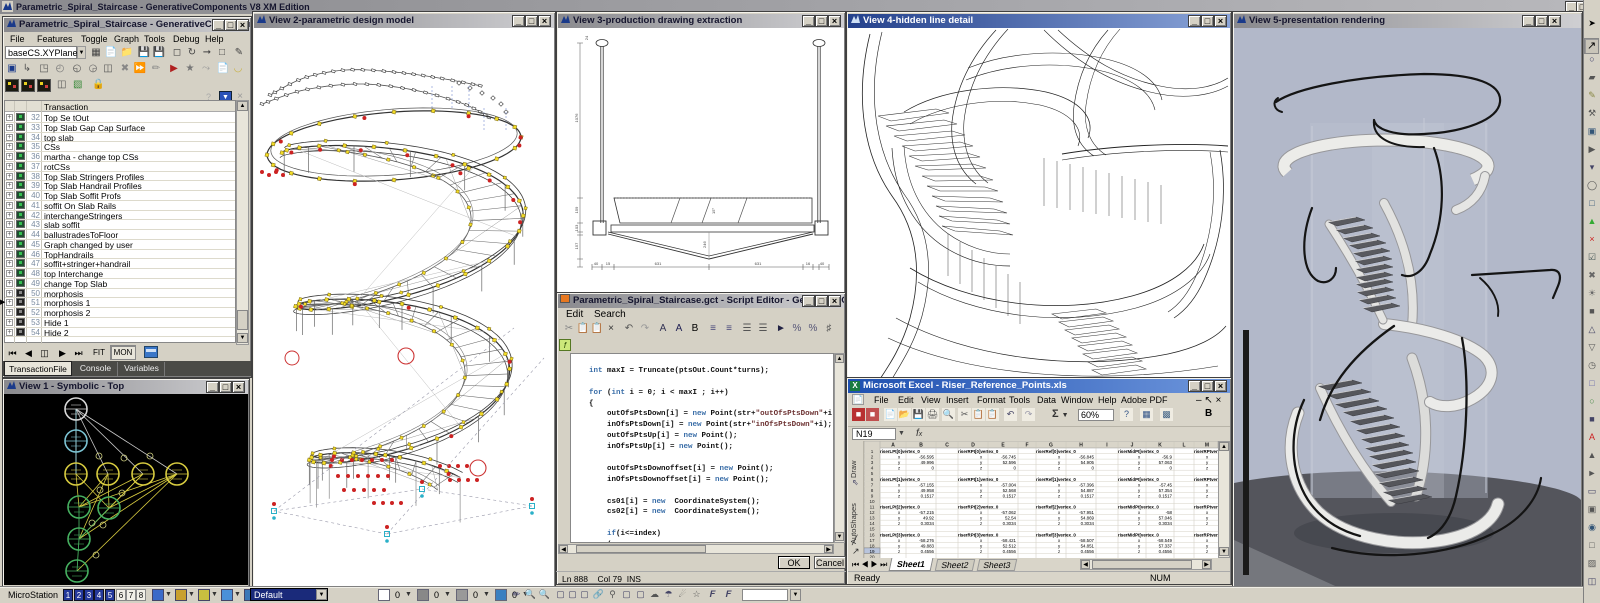 The image size is (1600, 603). I want to click on svg-text: -57.951, so click(1086, 512).